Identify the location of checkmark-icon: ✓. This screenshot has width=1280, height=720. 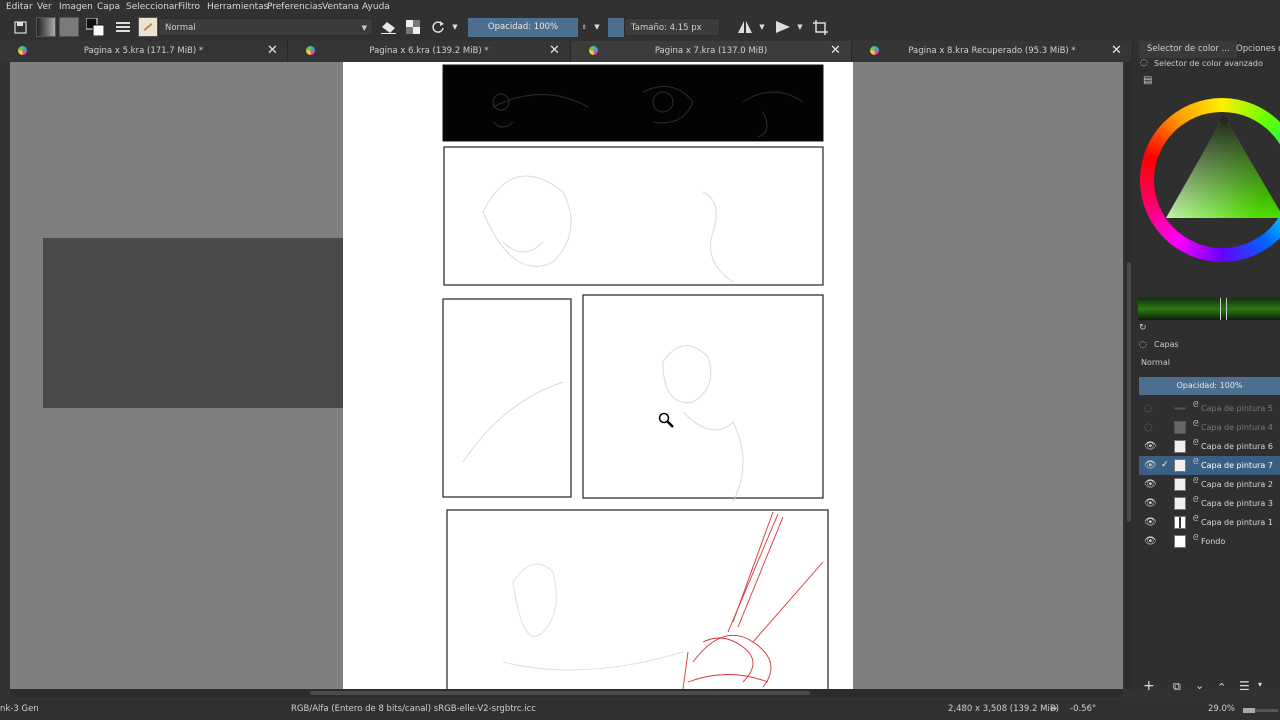
(1165, 465).